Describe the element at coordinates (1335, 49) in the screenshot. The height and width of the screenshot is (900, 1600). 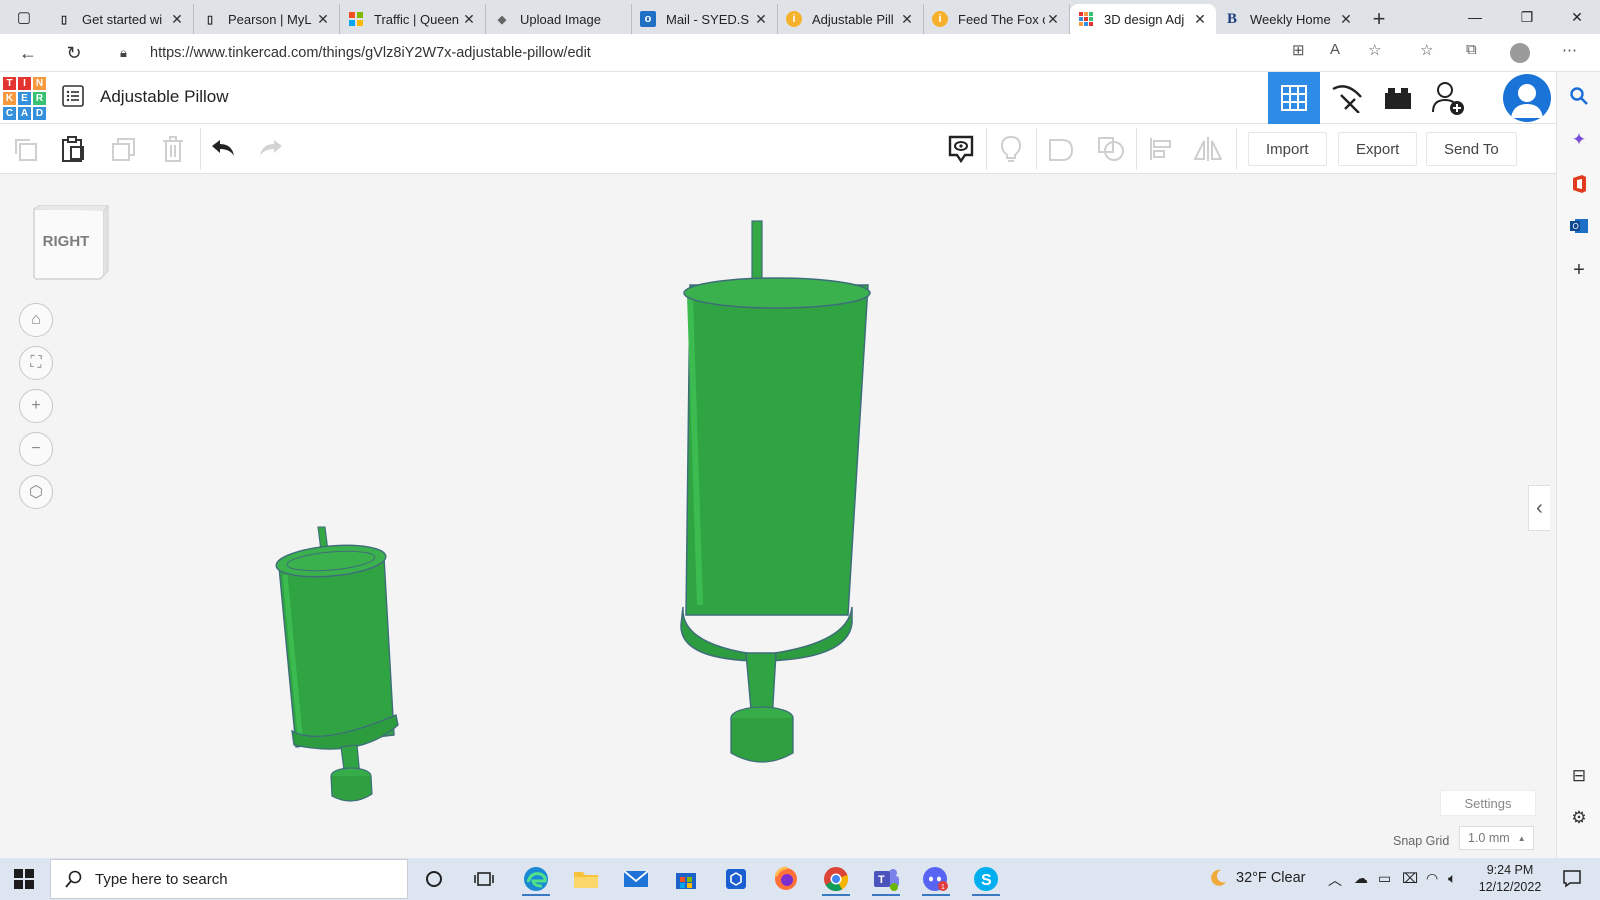
I see `read-aloud-icon: A` at that location.